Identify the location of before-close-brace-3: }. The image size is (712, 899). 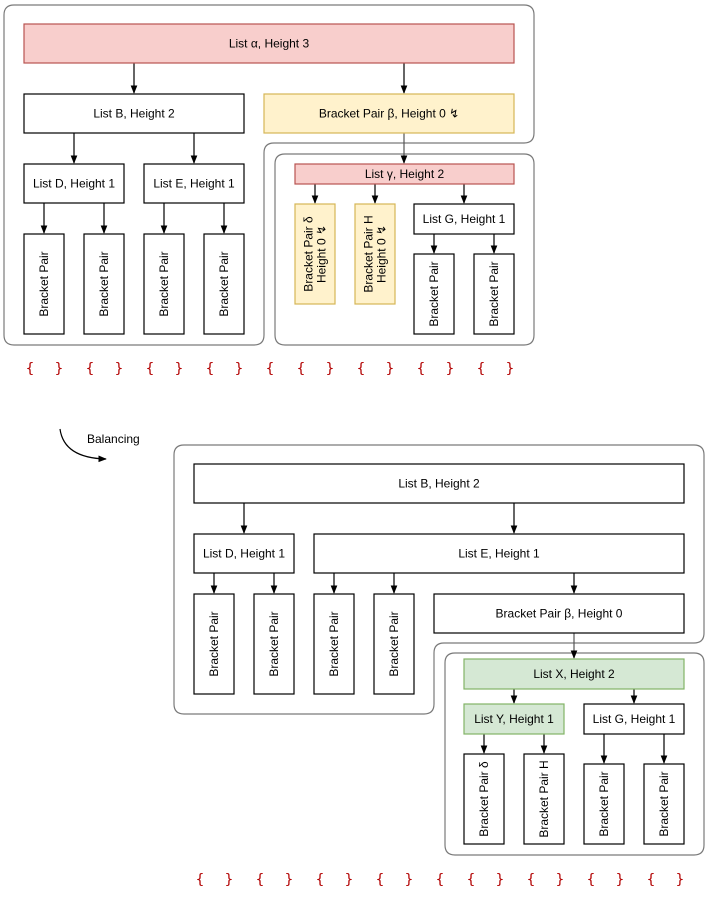
(119, 369).